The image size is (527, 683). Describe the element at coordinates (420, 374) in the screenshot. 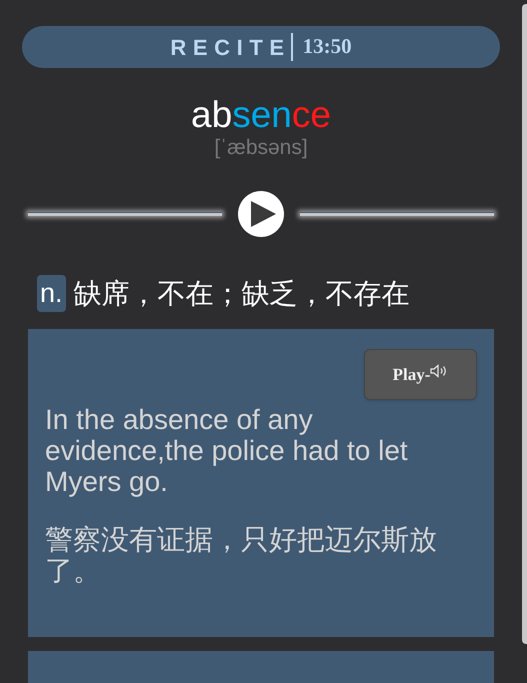

I see `play-button: Play-` at that location.